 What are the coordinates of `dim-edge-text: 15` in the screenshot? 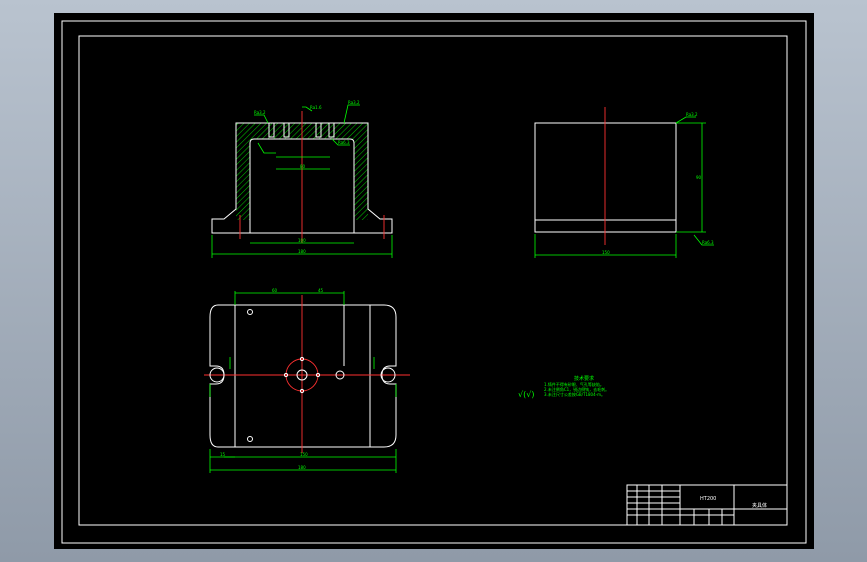 It's located at (223, 454).